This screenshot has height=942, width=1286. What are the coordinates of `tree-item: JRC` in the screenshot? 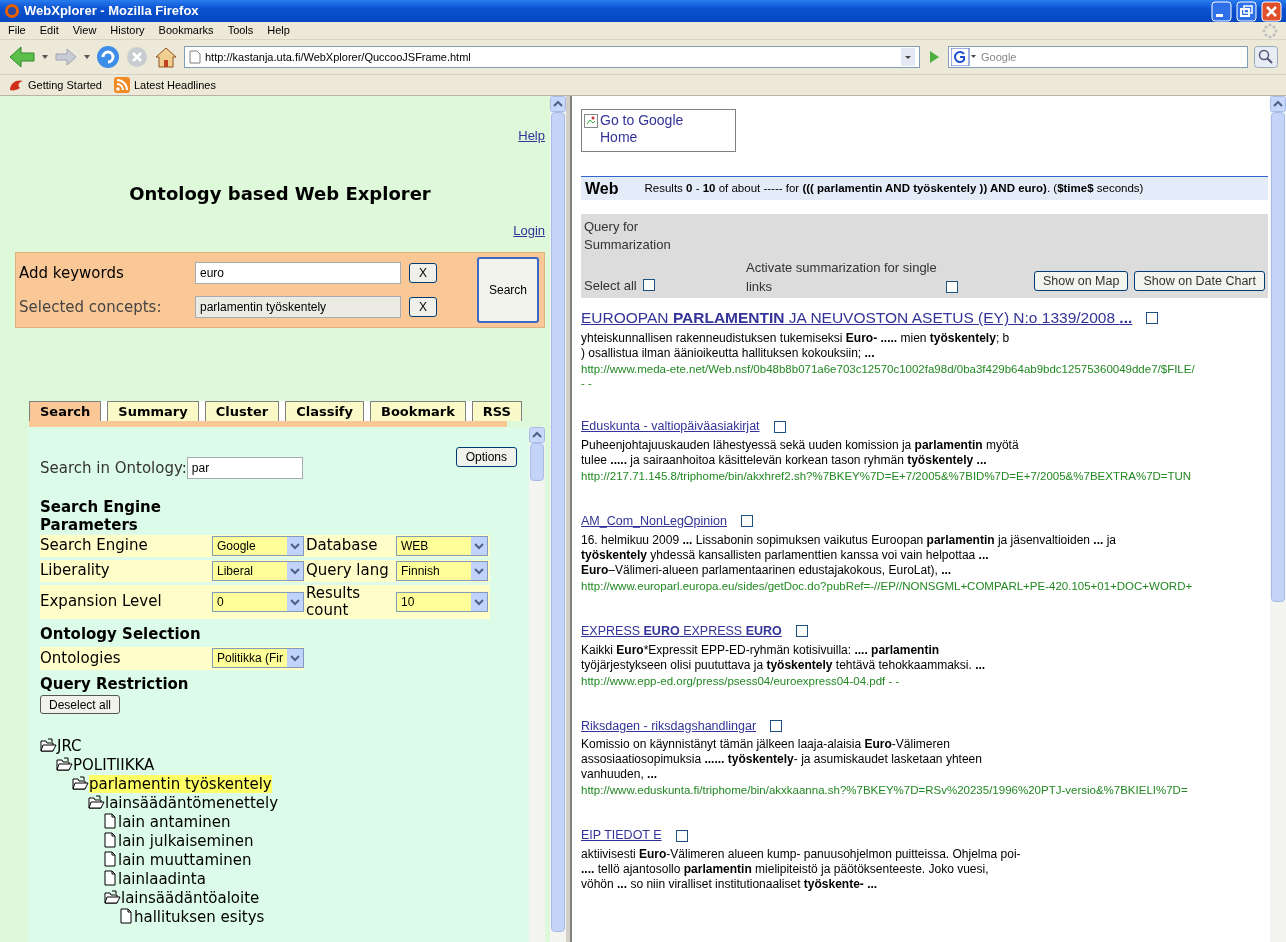 It's located at (69, 746).